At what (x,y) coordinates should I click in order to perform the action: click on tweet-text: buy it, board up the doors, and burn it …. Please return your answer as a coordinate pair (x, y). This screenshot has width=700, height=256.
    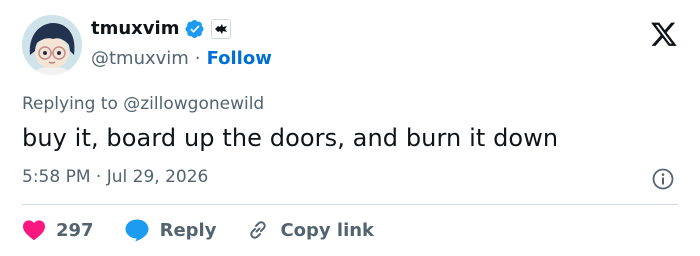
    Looking at the image, I should click on (290, 138).